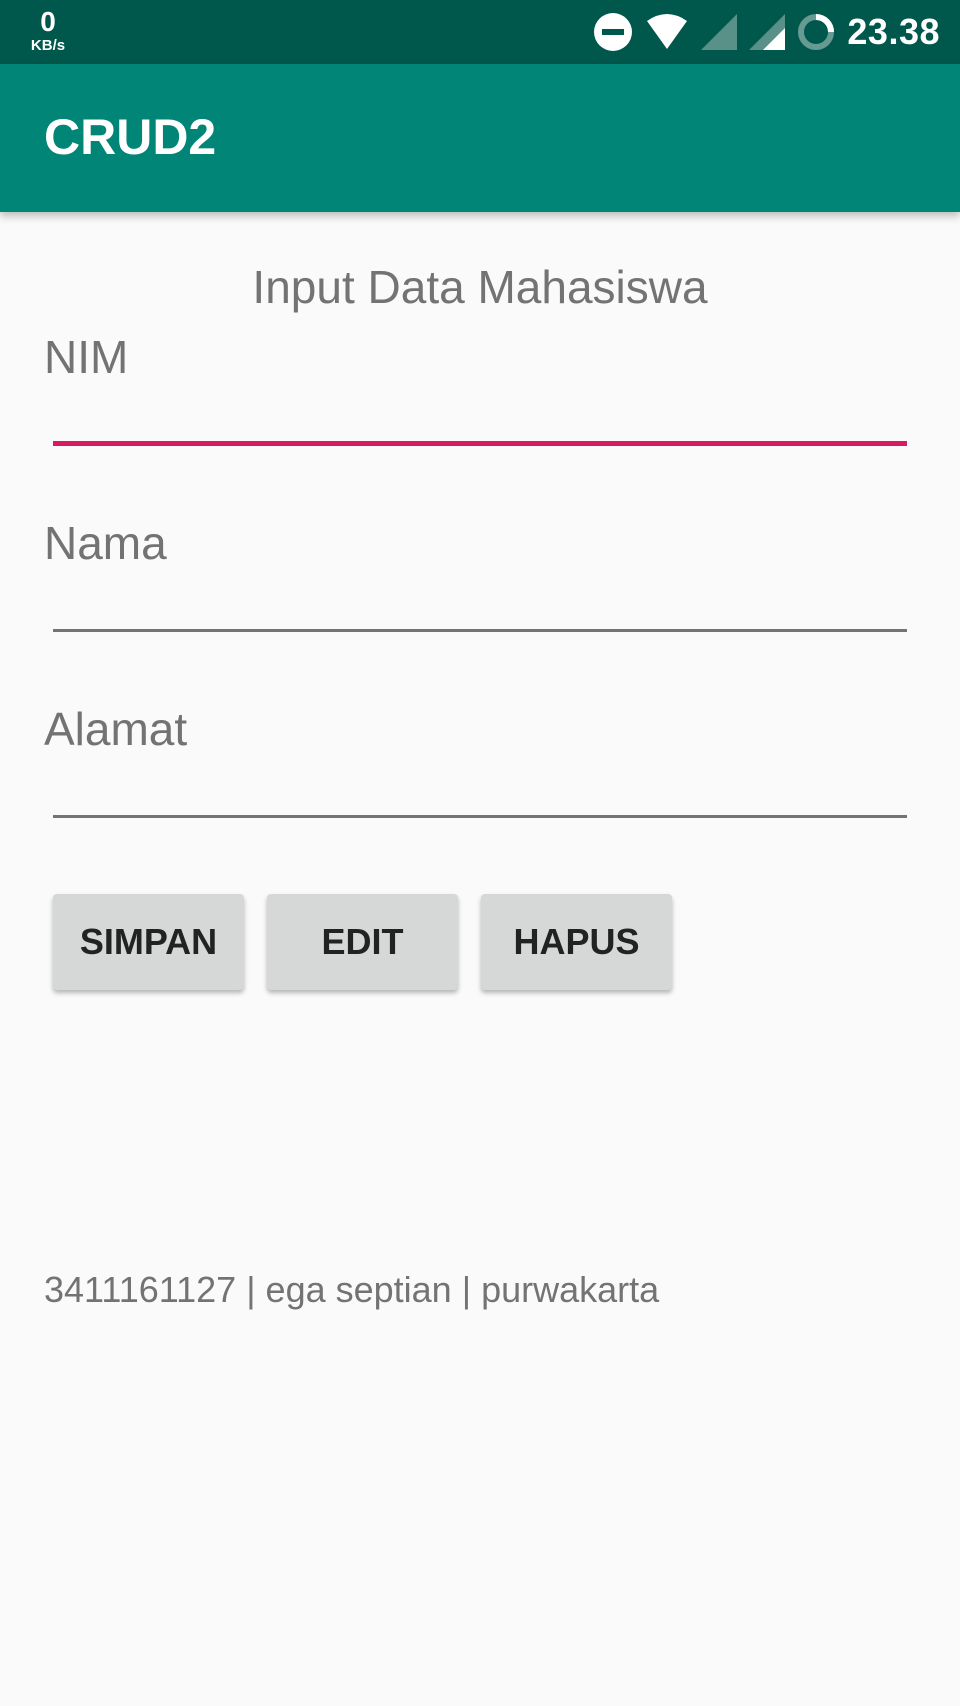 The image size is (960, 1706). Describe the element at coordinates (667, 32) in the screenshot. I see `wifi-icon` at that location.